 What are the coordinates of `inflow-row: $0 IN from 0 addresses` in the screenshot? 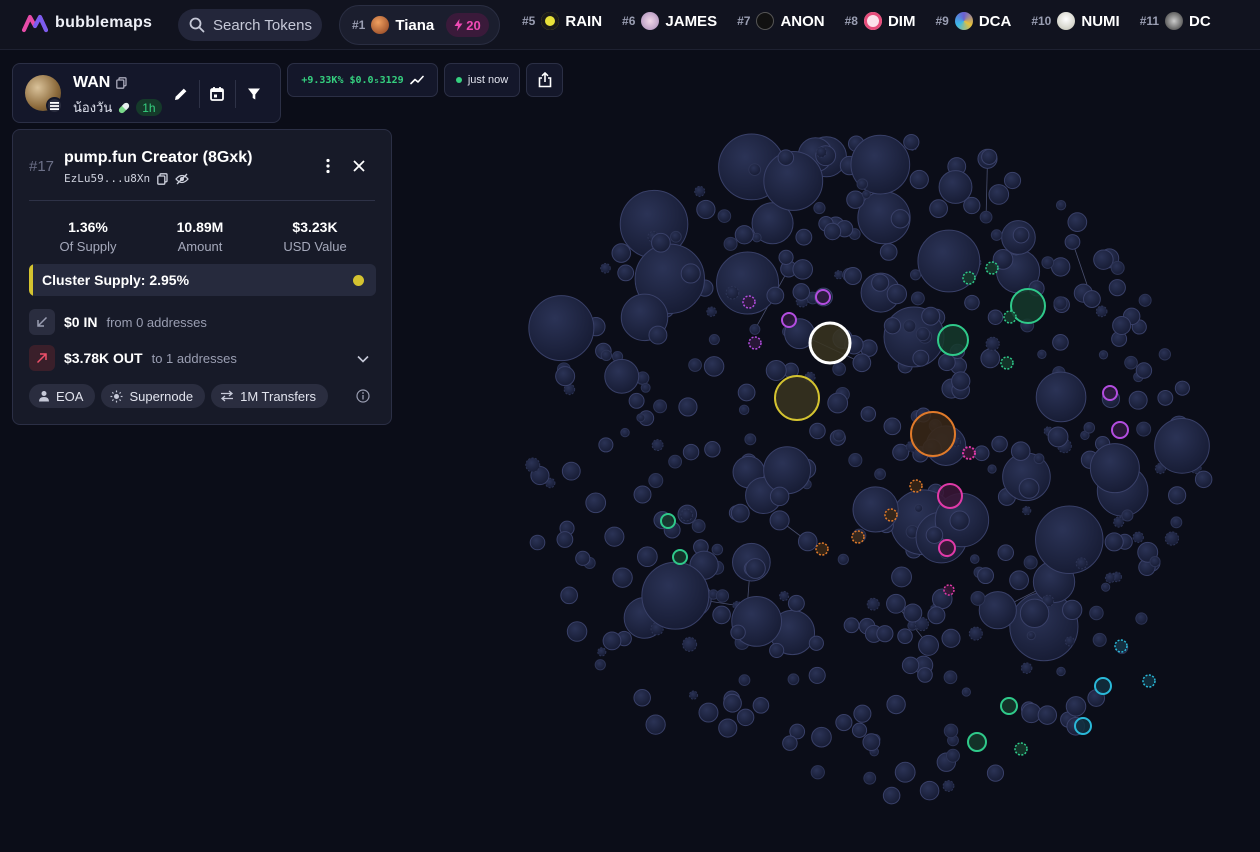 It's located at (118, 322).